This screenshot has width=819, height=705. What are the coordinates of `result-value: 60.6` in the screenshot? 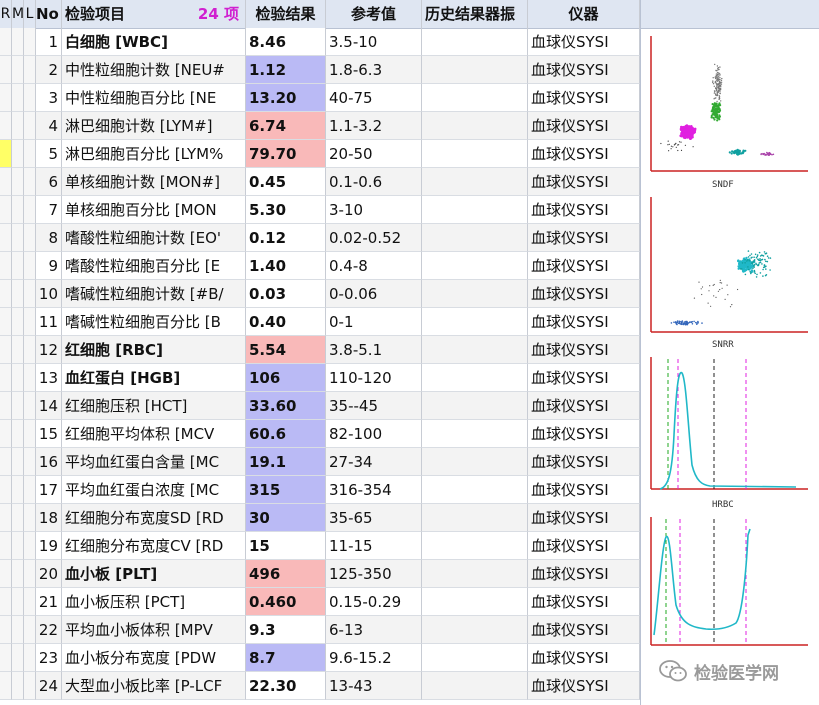 It's located at (286, 434).